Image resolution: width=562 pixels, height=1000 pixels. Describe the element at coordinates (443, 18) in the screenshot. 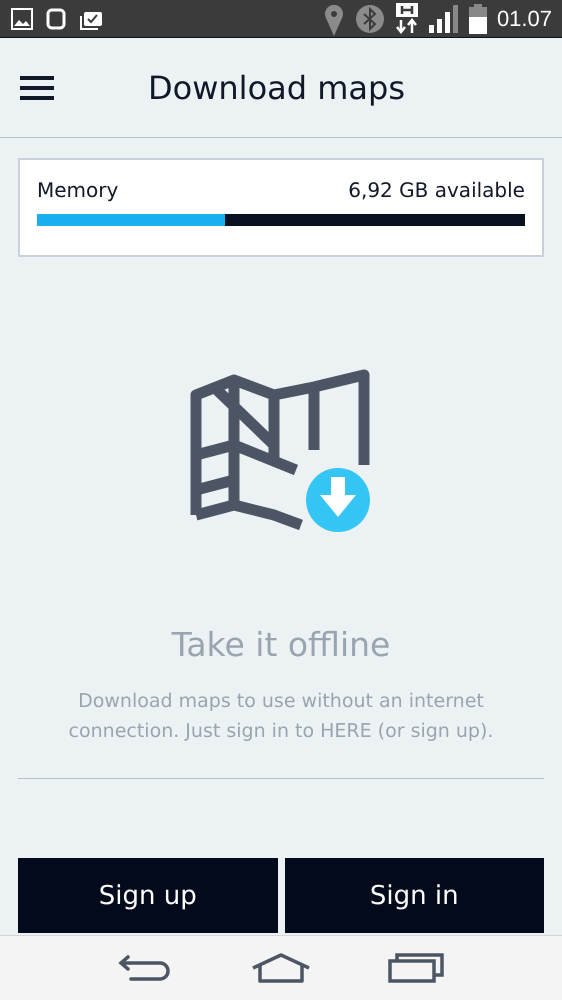

I see `signal-icon` at that location.